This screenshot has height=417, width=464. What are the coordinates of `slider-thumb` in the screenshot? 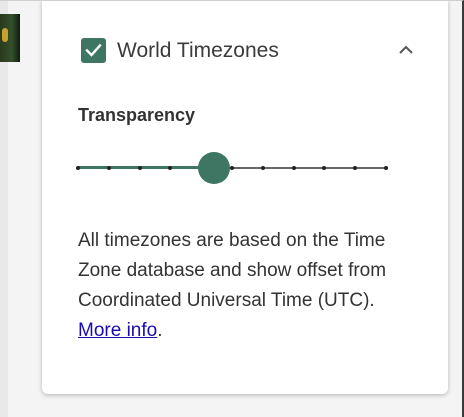 It's located at (213, 168).